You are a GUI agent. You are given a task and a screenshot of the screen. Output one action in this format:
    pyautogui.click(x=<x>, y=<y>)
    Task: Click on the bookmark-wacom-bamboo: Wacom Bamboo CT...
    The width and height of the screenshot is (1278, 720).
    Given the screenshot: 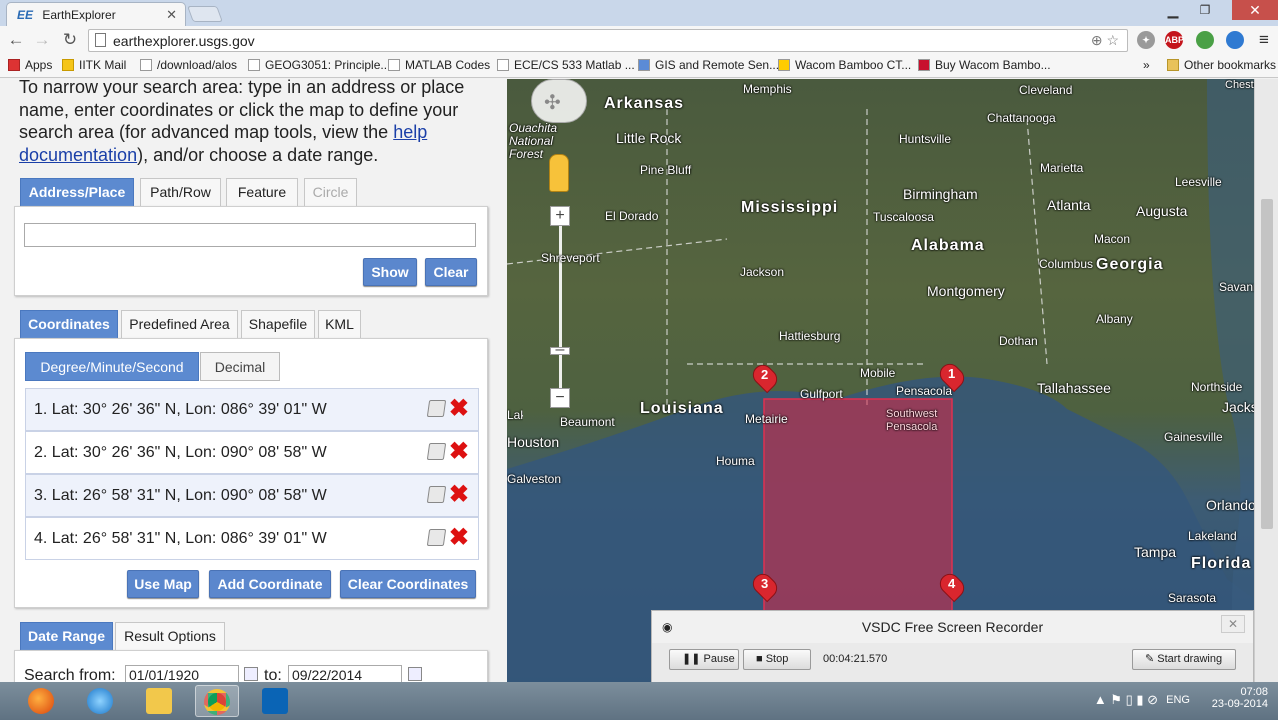 What is the action you would take?
    pyautogui.click(x=844, y=65)
    